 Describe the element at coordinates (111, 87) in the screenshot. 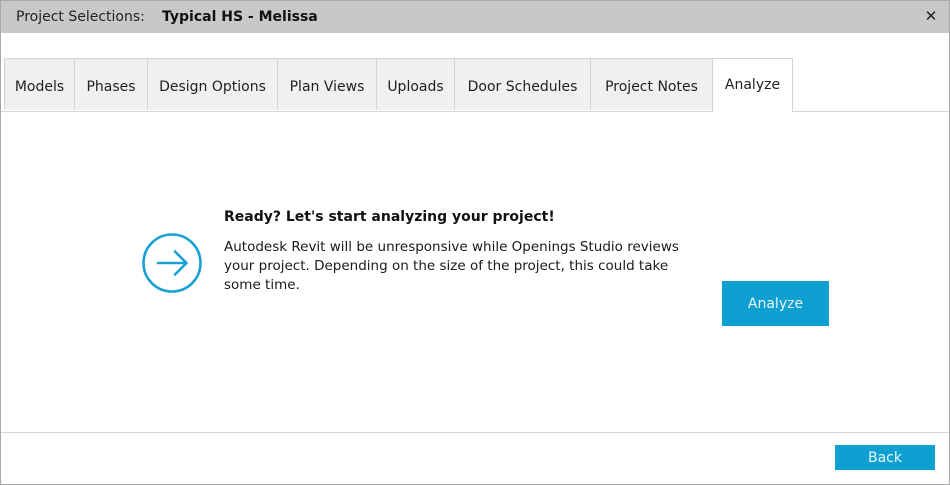

I see `tab-label: Phases` at that location.